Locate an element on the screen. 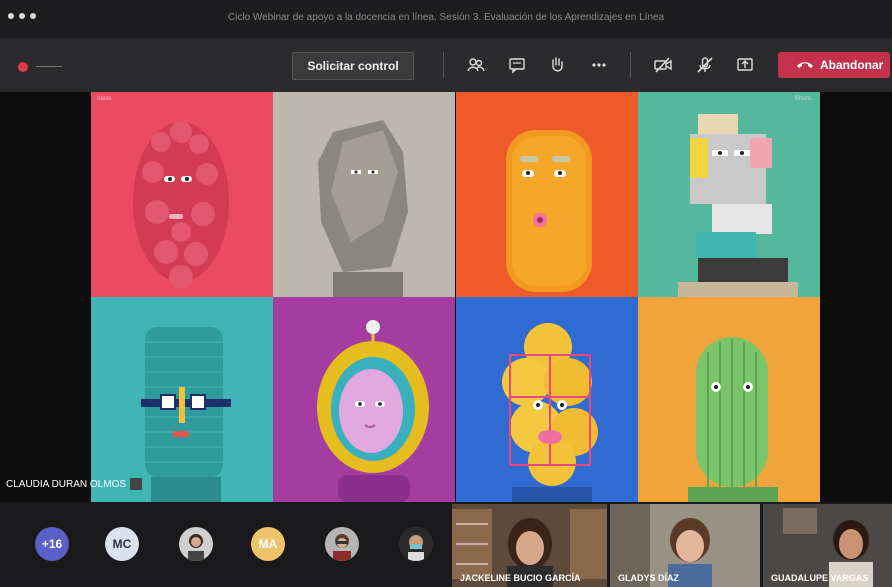 This screenshot has width=892, height=587. participant-video: GUADALUPE VARGAS is located at coordinates (827, 545).